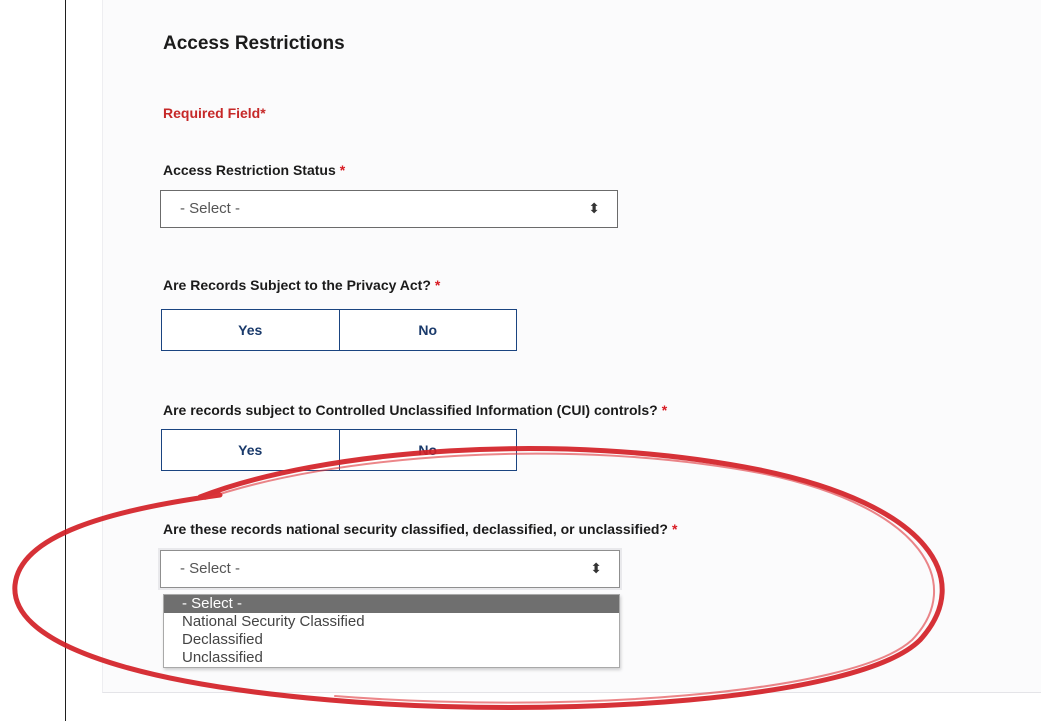 This screenshot has height=721, width=1041. What do you see at coordinates (210, 568) in the screenshot?
I see `classification-select-value: - Select -` at bounding box center [210, 568].